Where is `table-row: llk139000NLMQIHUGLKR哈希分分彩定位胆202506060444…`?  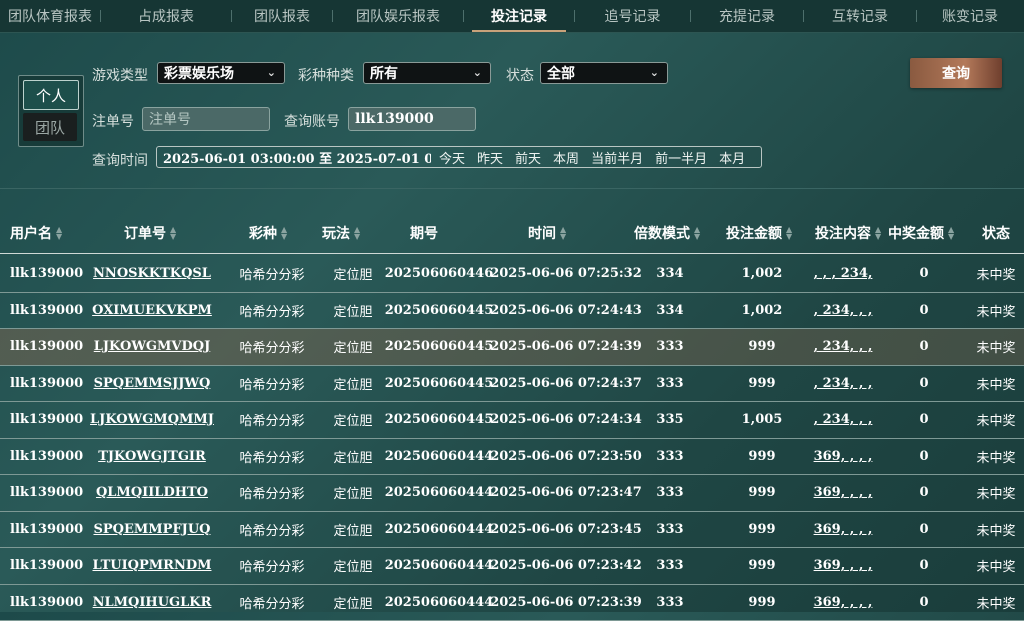
table-row: llk139000NLMQIHUGLKR哈希分分彩定位胆202506060444… is located at coordinates (512, 603).